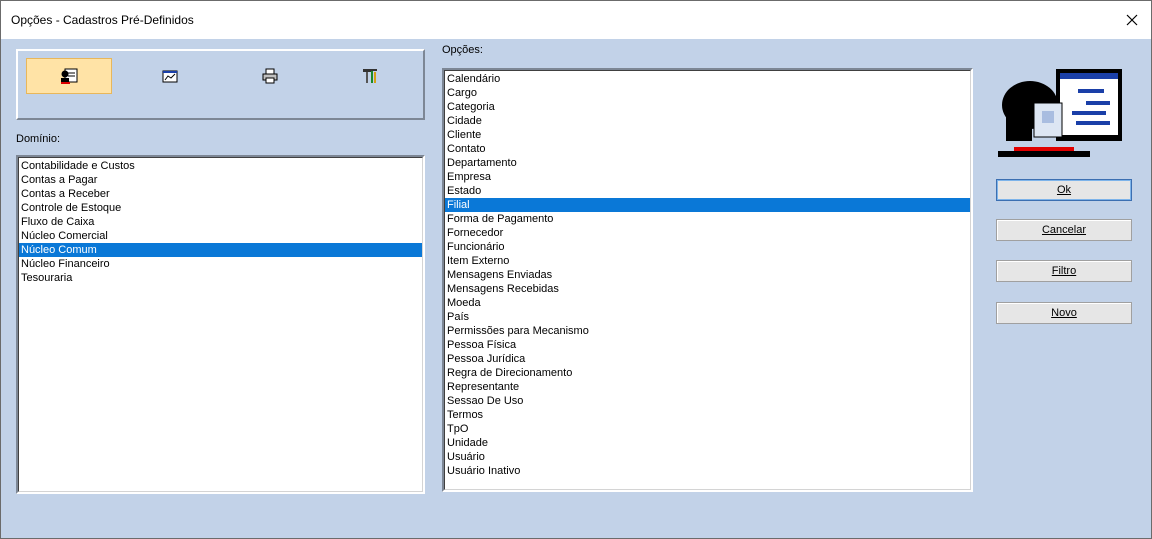 This screenshot has width=1152, height=539. I want to click on tools-icon, so click(370, 76).